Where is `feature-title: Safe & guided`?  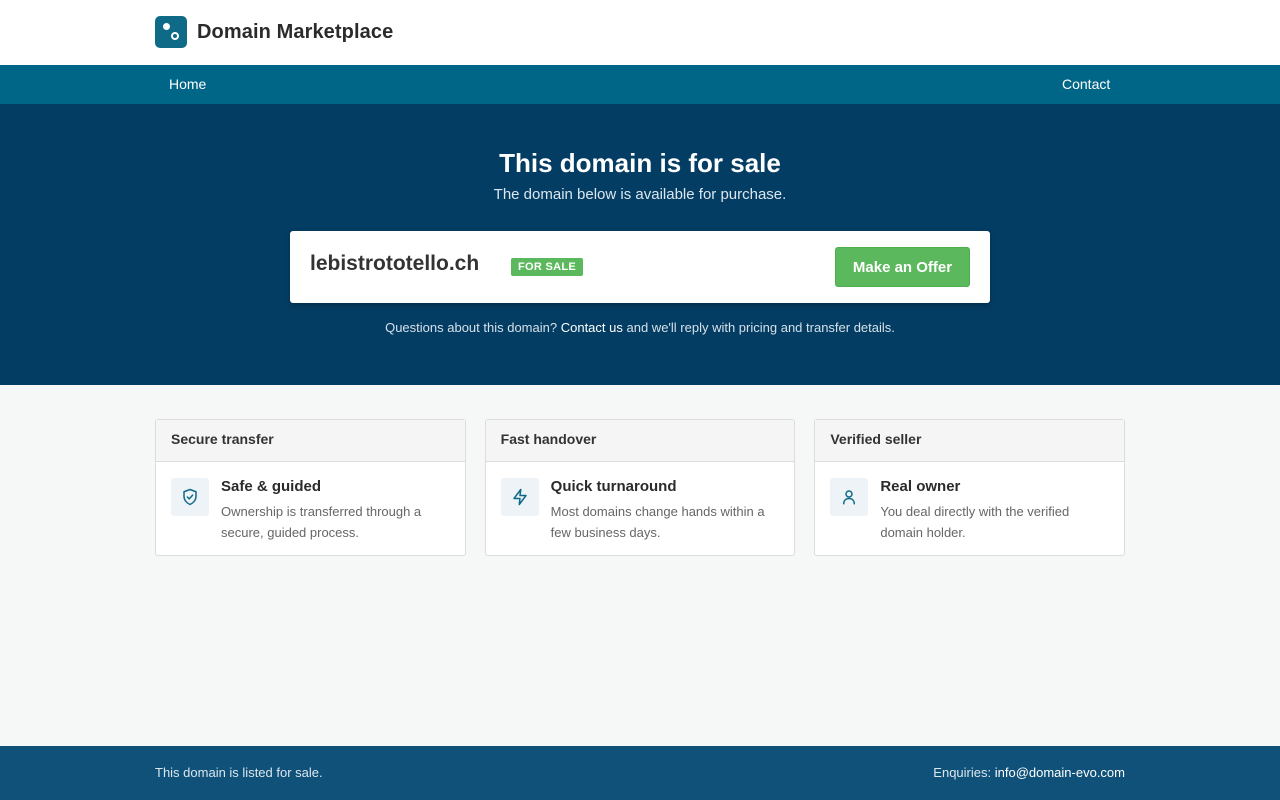
feature-title: Safe & guided is located at coordinates (271, 486).